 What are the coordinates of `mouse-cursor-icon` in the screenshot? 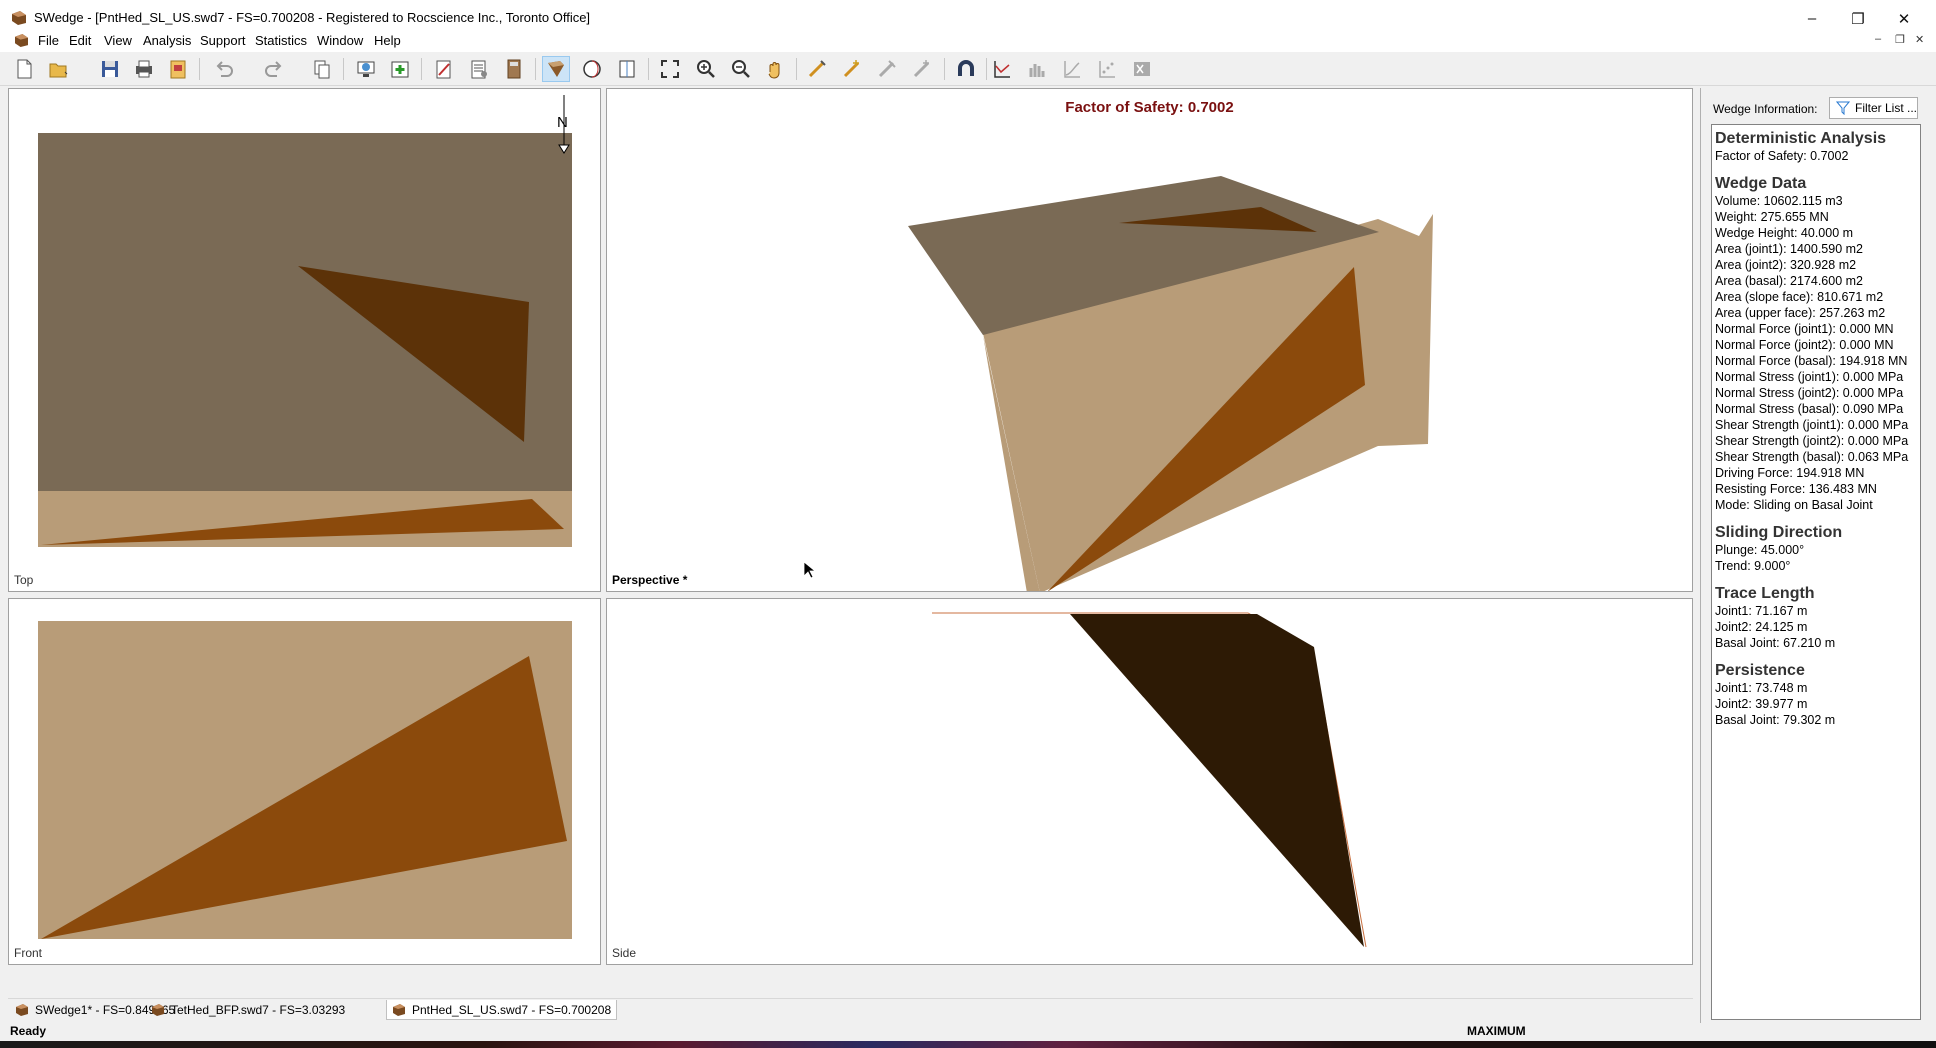 It's located at (809, 570).